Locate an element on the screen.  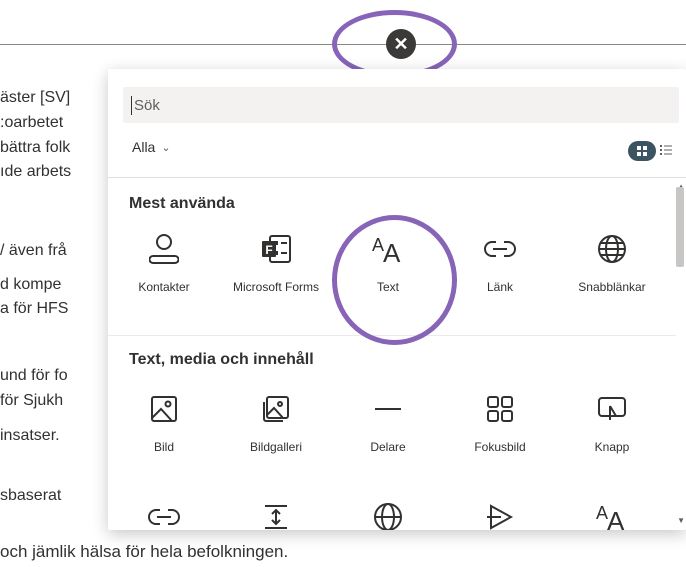
webpart-tile-quick-links: Snabblänkar is located at coordinates (612, 263).